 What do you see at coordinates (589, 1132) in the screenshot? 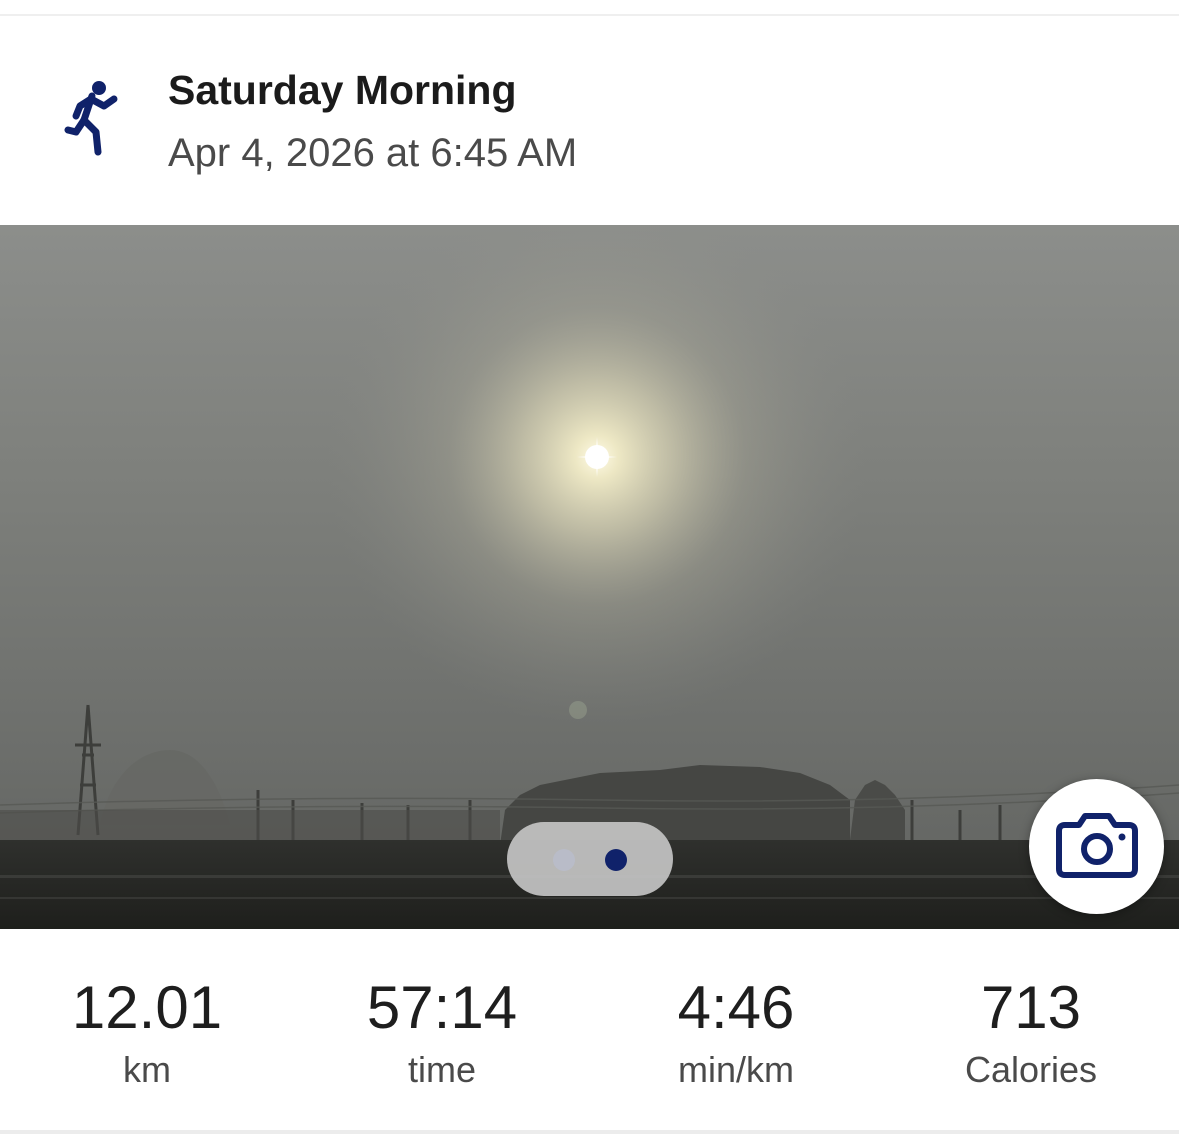
I see `bottom-divider` at bounding box center [589, 1132].